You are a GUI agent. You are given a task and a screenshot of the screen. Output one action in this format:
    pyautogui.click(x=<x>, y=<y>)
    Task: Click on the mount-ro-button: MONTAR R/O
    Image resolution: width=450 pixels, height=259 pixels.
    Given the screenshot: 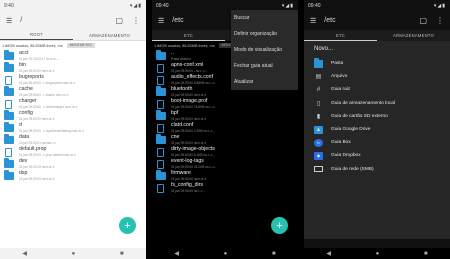 What is the action you would take?
    pyautogui.click(x=80, y=45)
    